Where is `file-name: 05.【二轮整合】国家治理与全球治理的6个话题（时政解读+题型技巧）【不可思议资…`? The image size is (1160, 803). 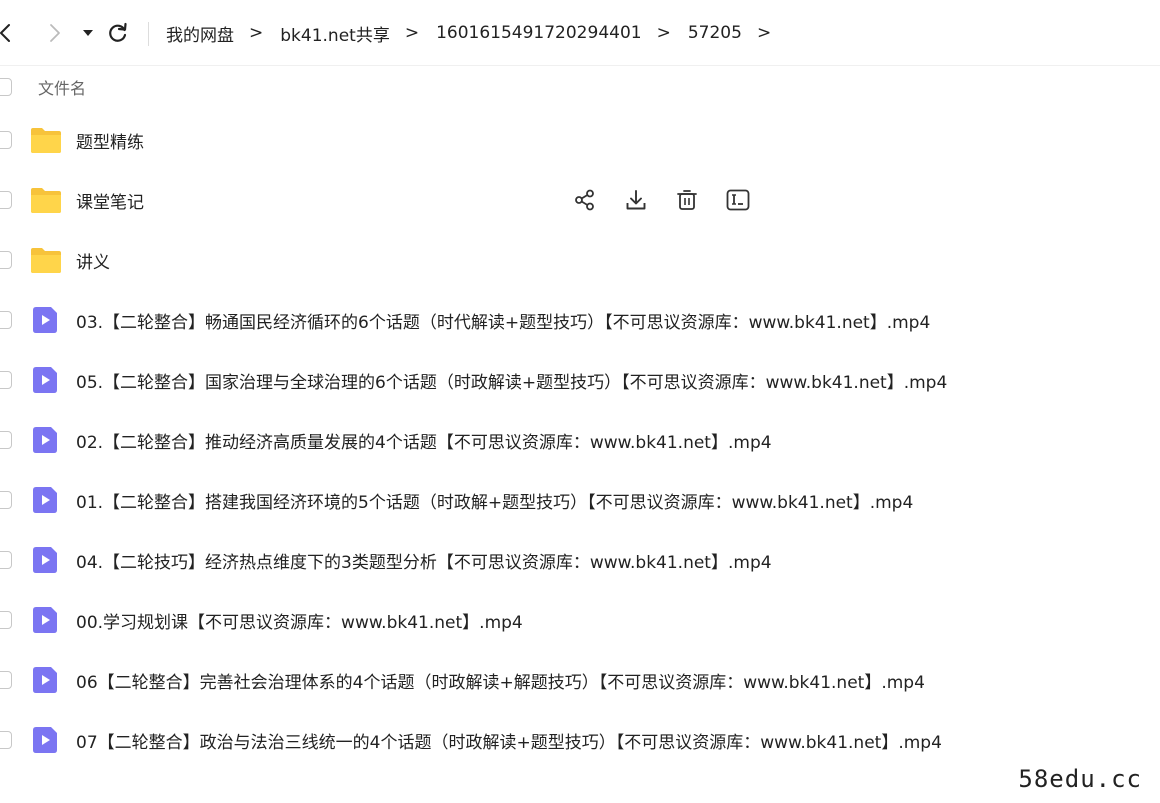
file-name: 05.【二轮整合】国家治理与全球治理的6个话题（时政解读+题型技巧）【不可思议资… is located at coordinates (512, 383).